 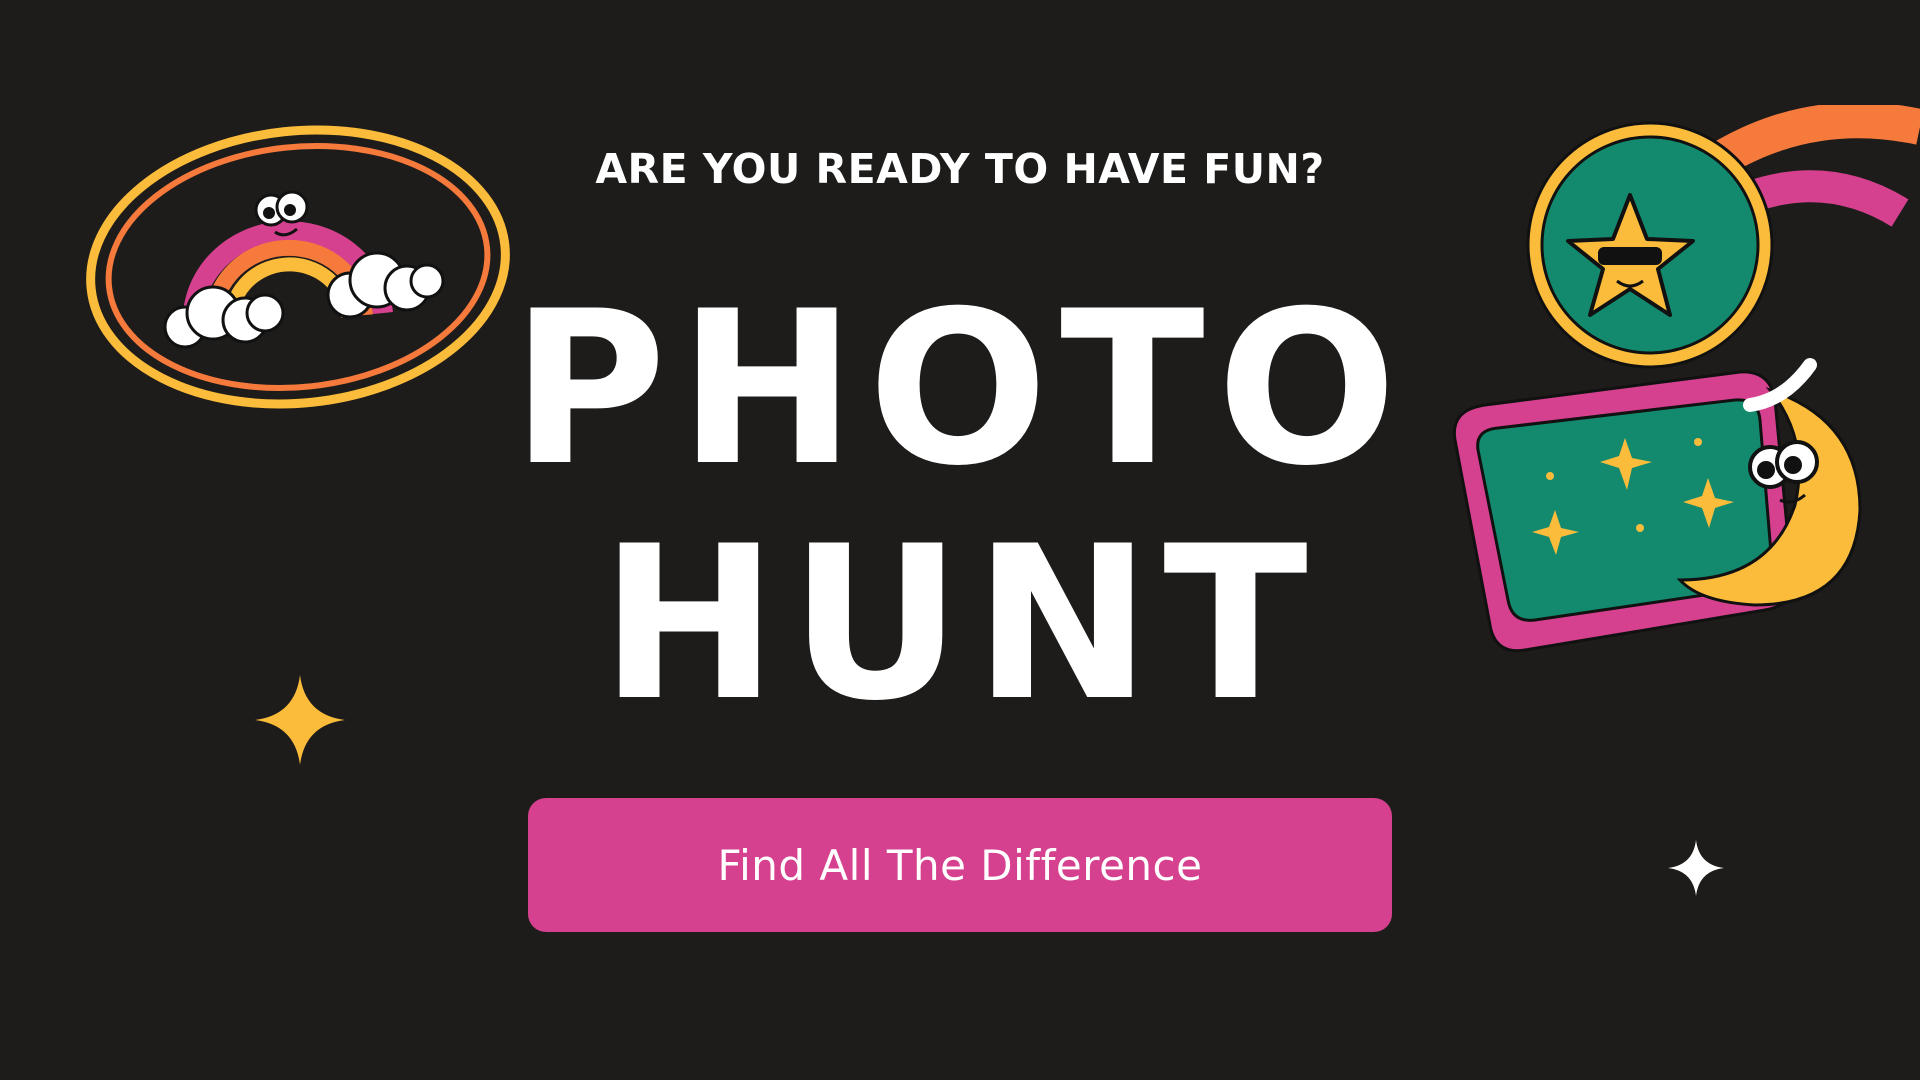 I want to click on sparkle-icon-white, so click(x=1696, y=868).